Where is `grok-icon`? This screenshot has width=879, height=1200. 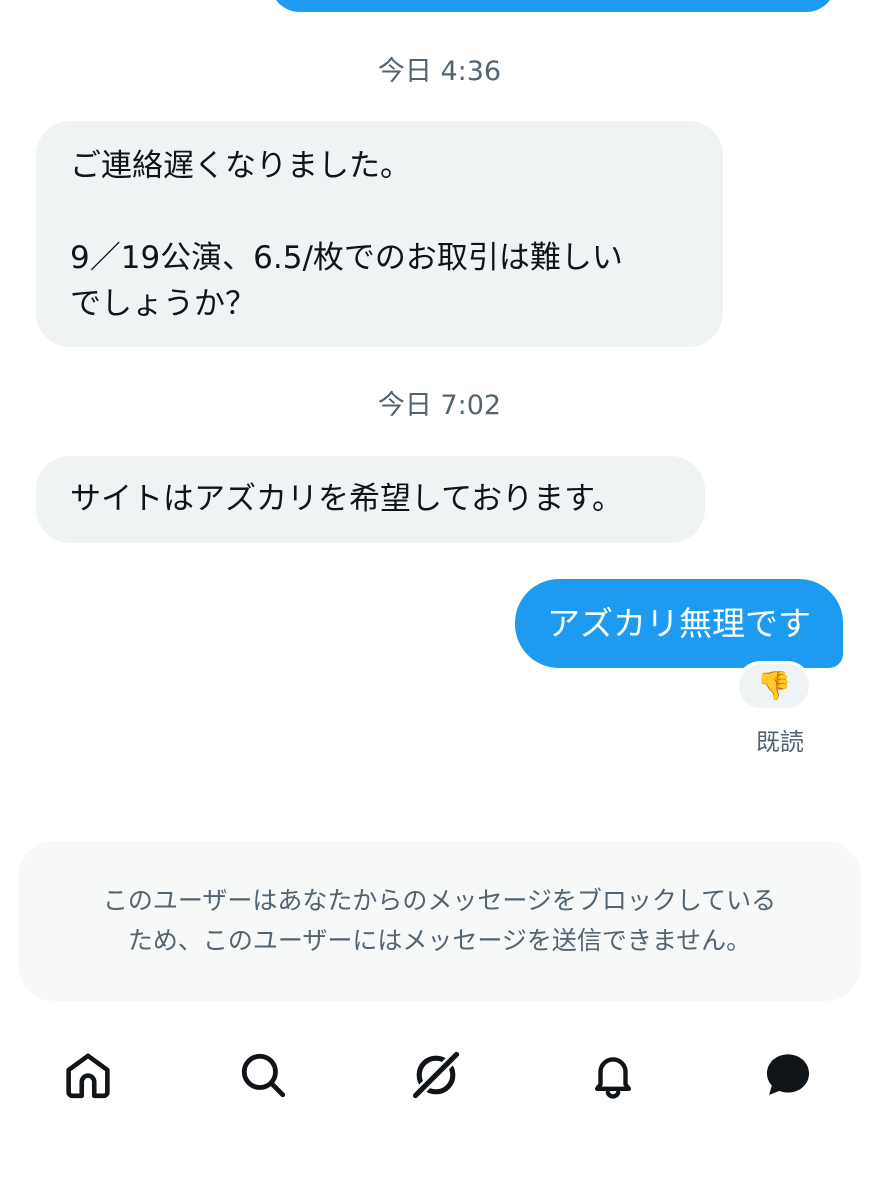 grok-icon is located at coordinates (436, 1075).